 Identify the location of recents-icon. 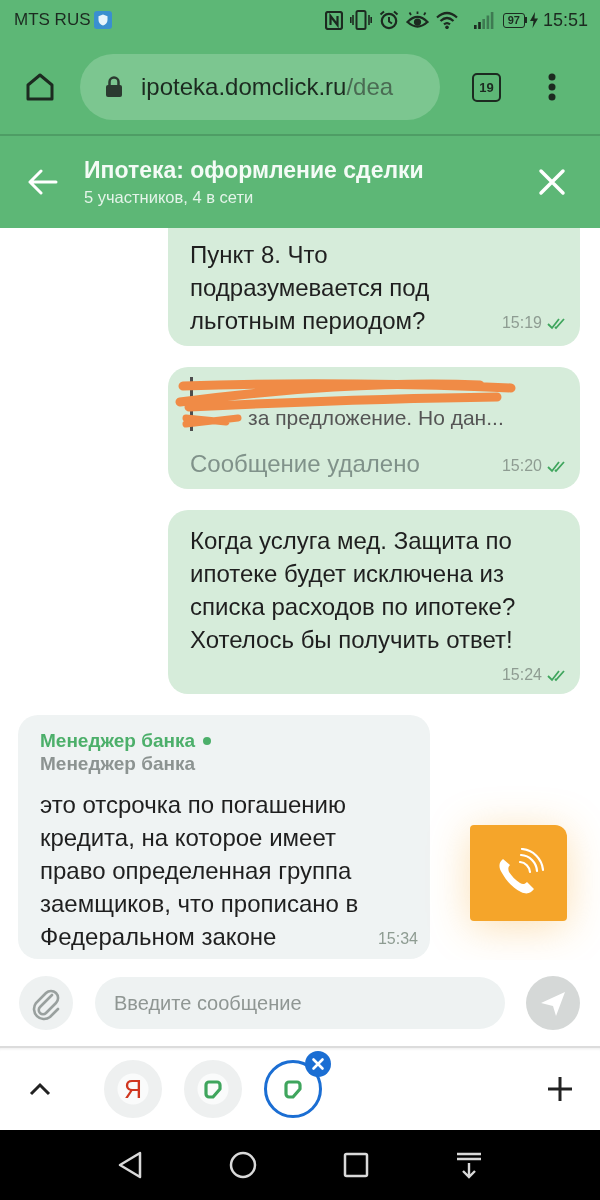
(355, 1165).